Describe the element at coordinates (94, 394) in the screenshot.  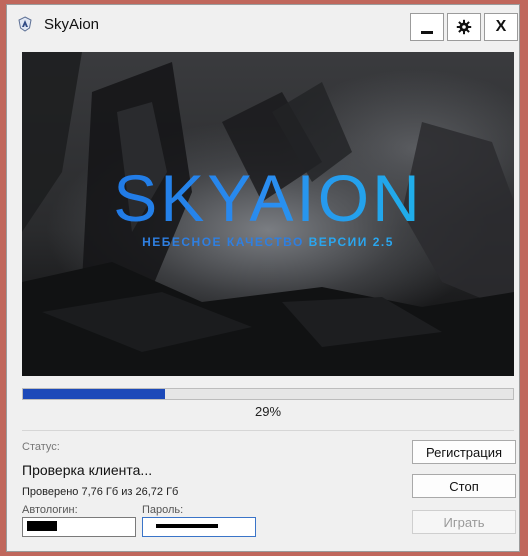
I see `progress-fill` at that location.